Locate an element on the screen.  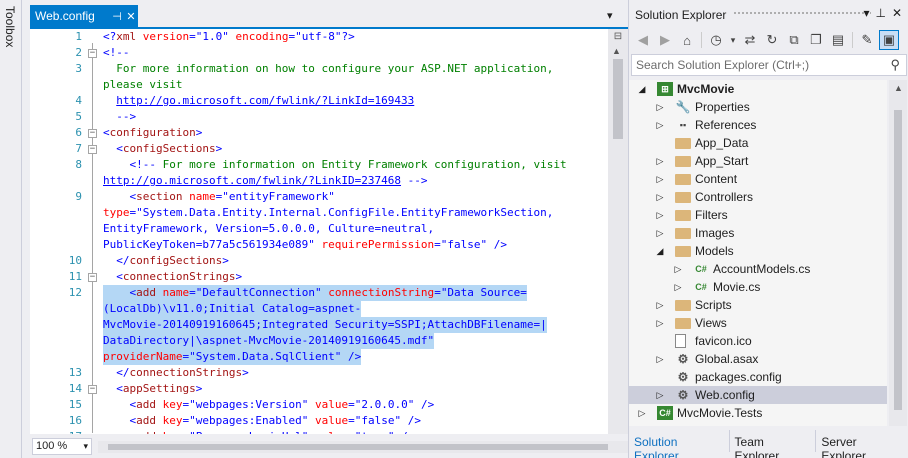
window-position-dropdown-icon: ▾ is located at coordinates (866, 13).